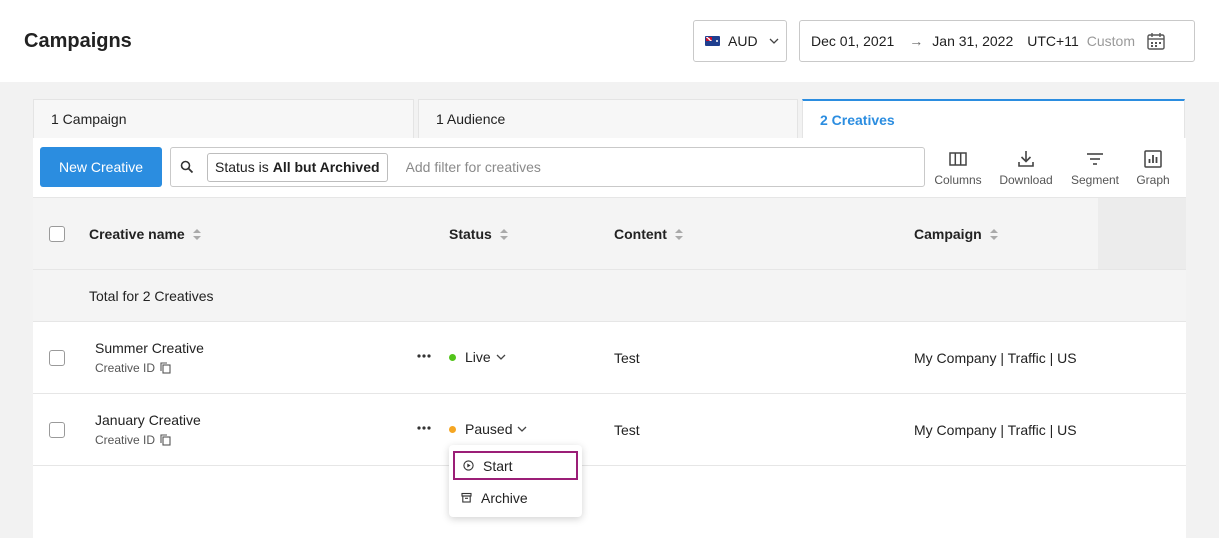  What do you see at coordinates (1026, 168) in the screenshot?
I see `download-button: Download` at bounding box center [1026, 168].